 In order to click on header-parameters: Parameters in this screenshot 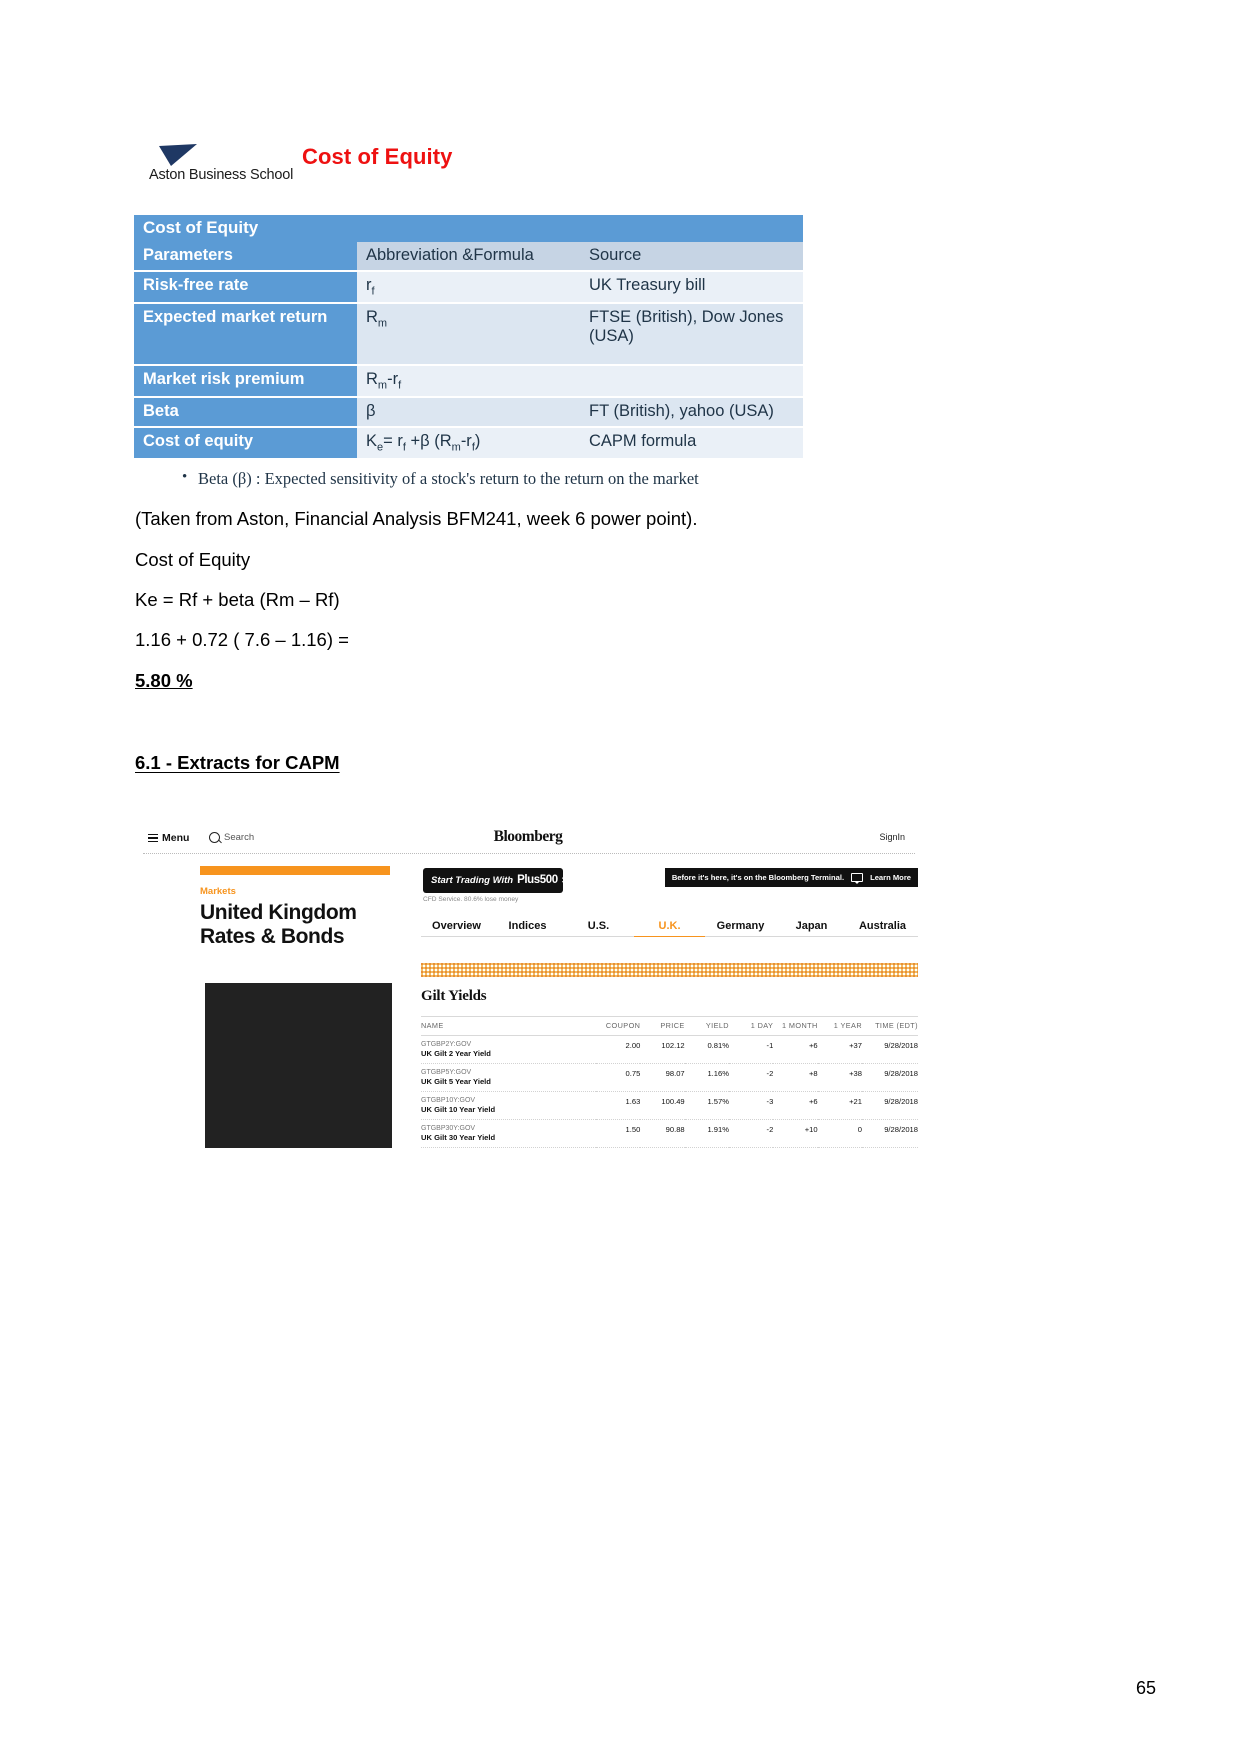, I will do `click(245, 257)`.